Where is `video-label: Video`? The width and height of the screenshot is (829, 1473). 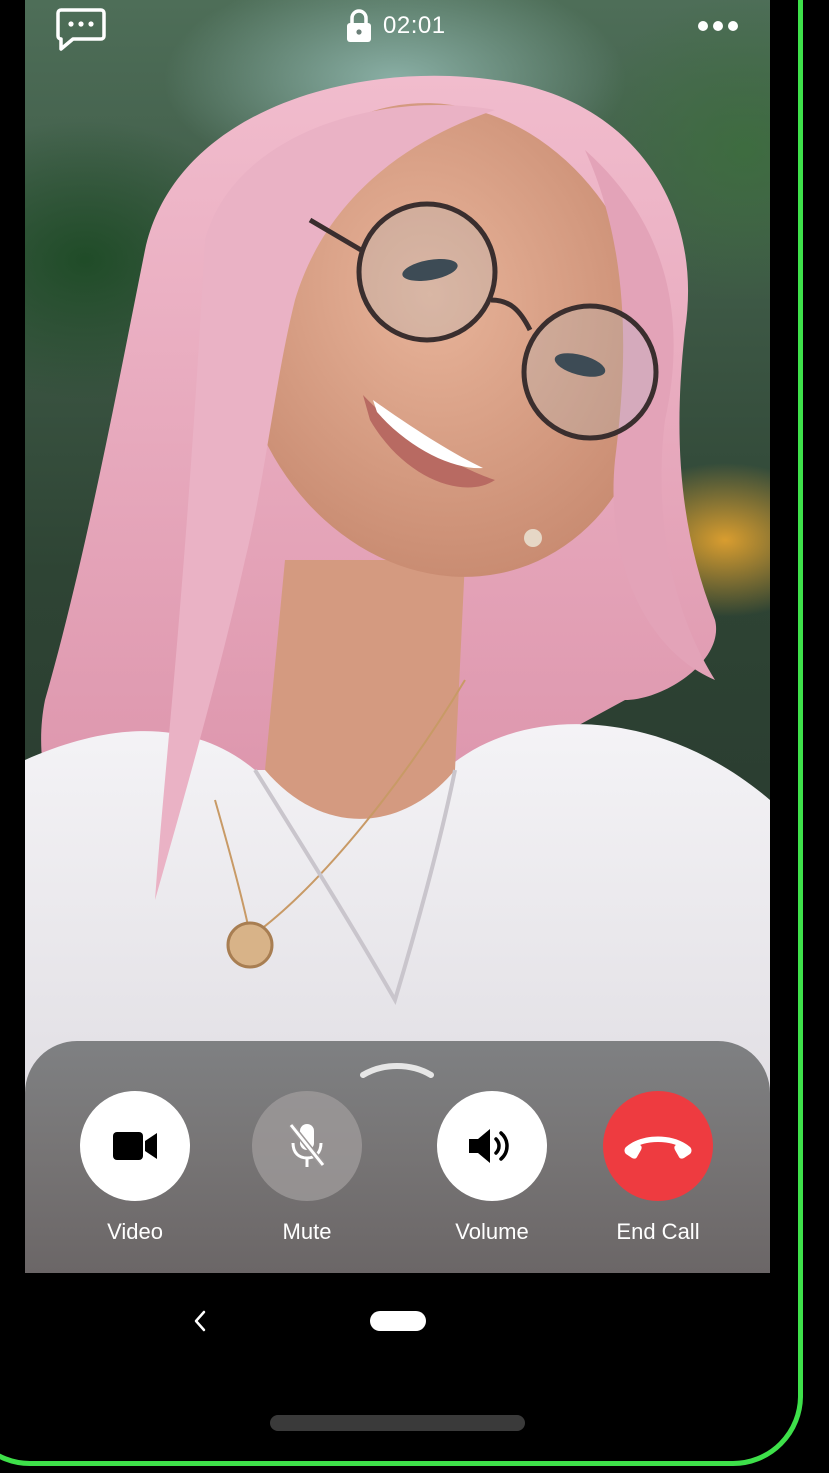 video-label: Video is located at coordinates (135, 1231).